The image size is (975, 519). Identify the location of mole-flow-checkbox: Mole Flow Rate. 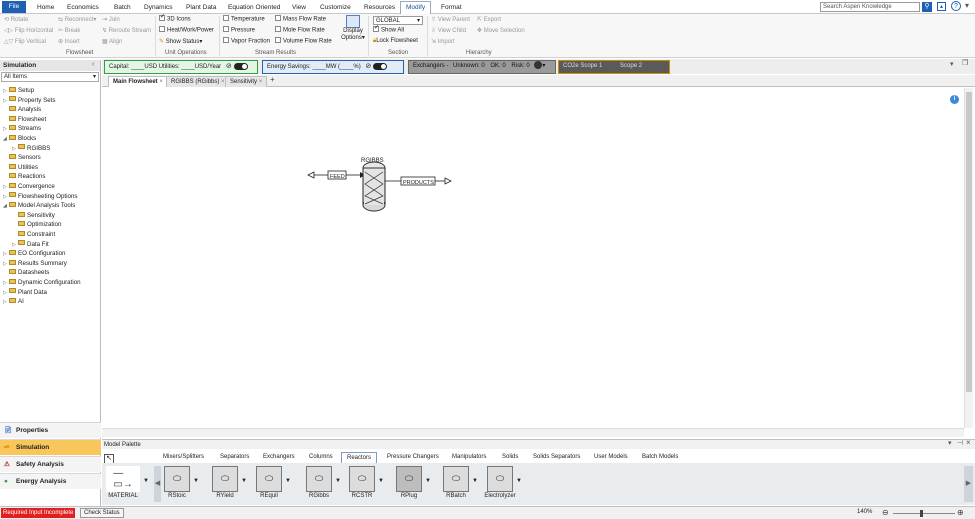
(300, 30).